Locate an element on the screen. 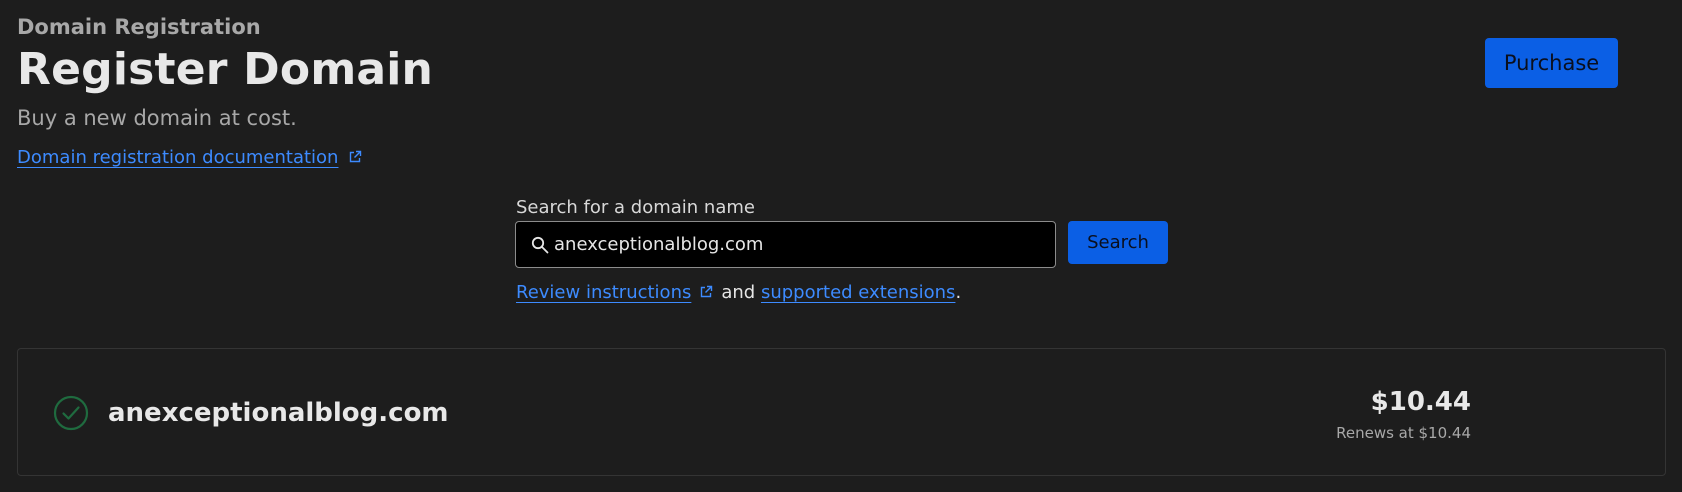  help-and-text: and is located at coordinates (738, 292).